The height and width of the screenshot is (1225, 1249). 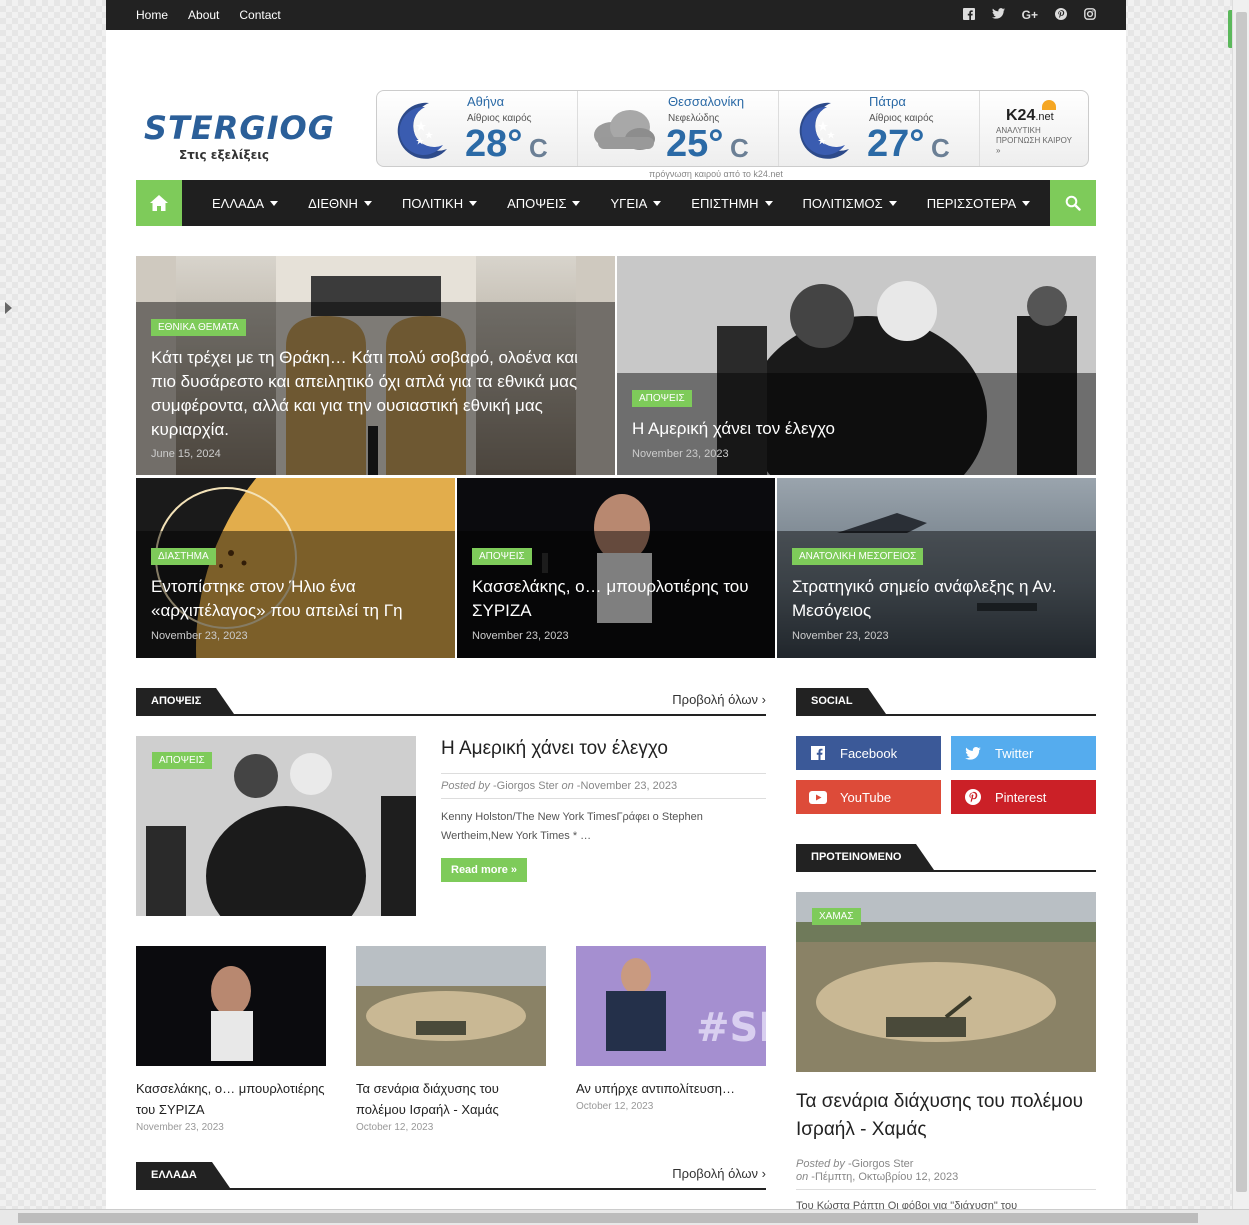 I want to click on city-temperature: 28°, so click(x=494, y=144).